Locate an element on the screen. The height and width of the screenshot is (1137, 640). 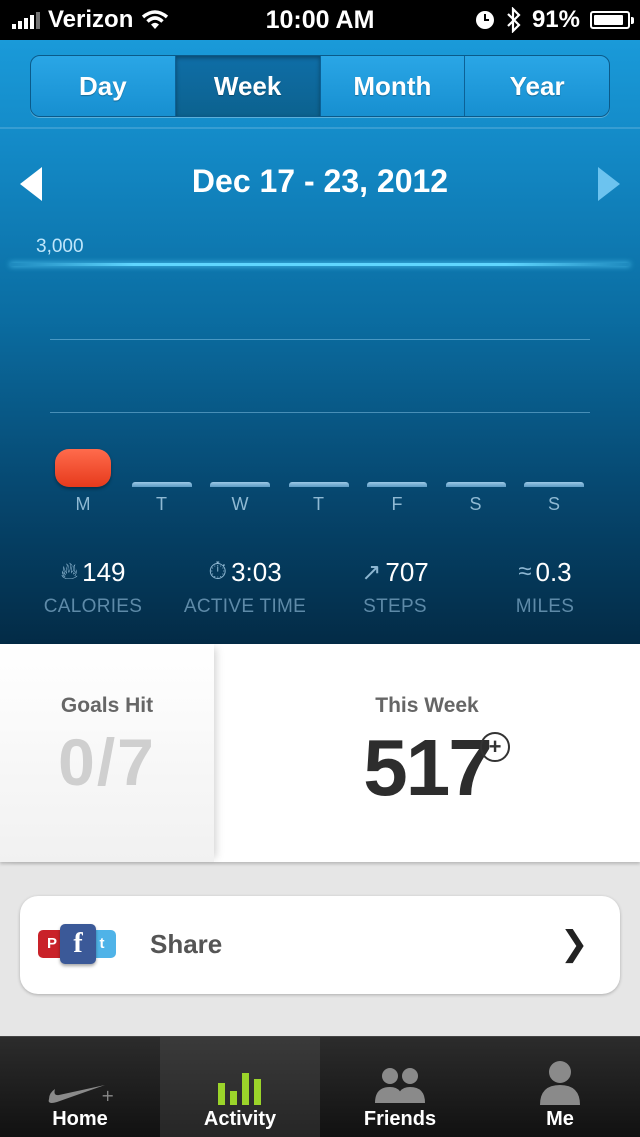
steps-value: 707 is located at coordinates (407, 571).